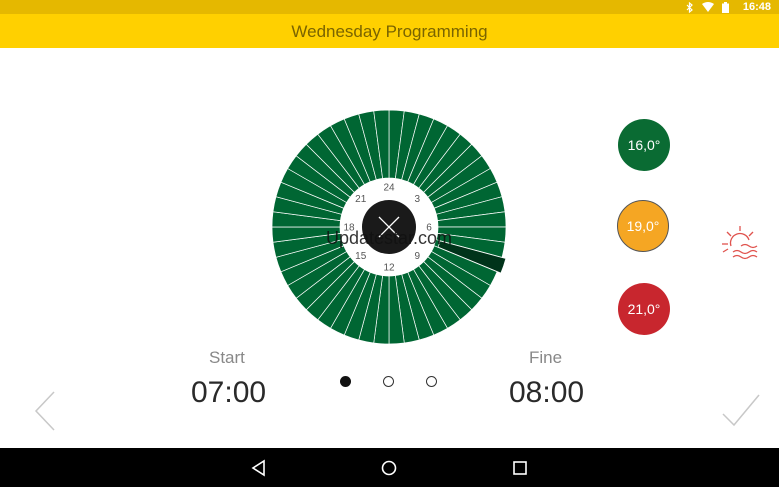  I want to click on home-icon, so click(389, 468).